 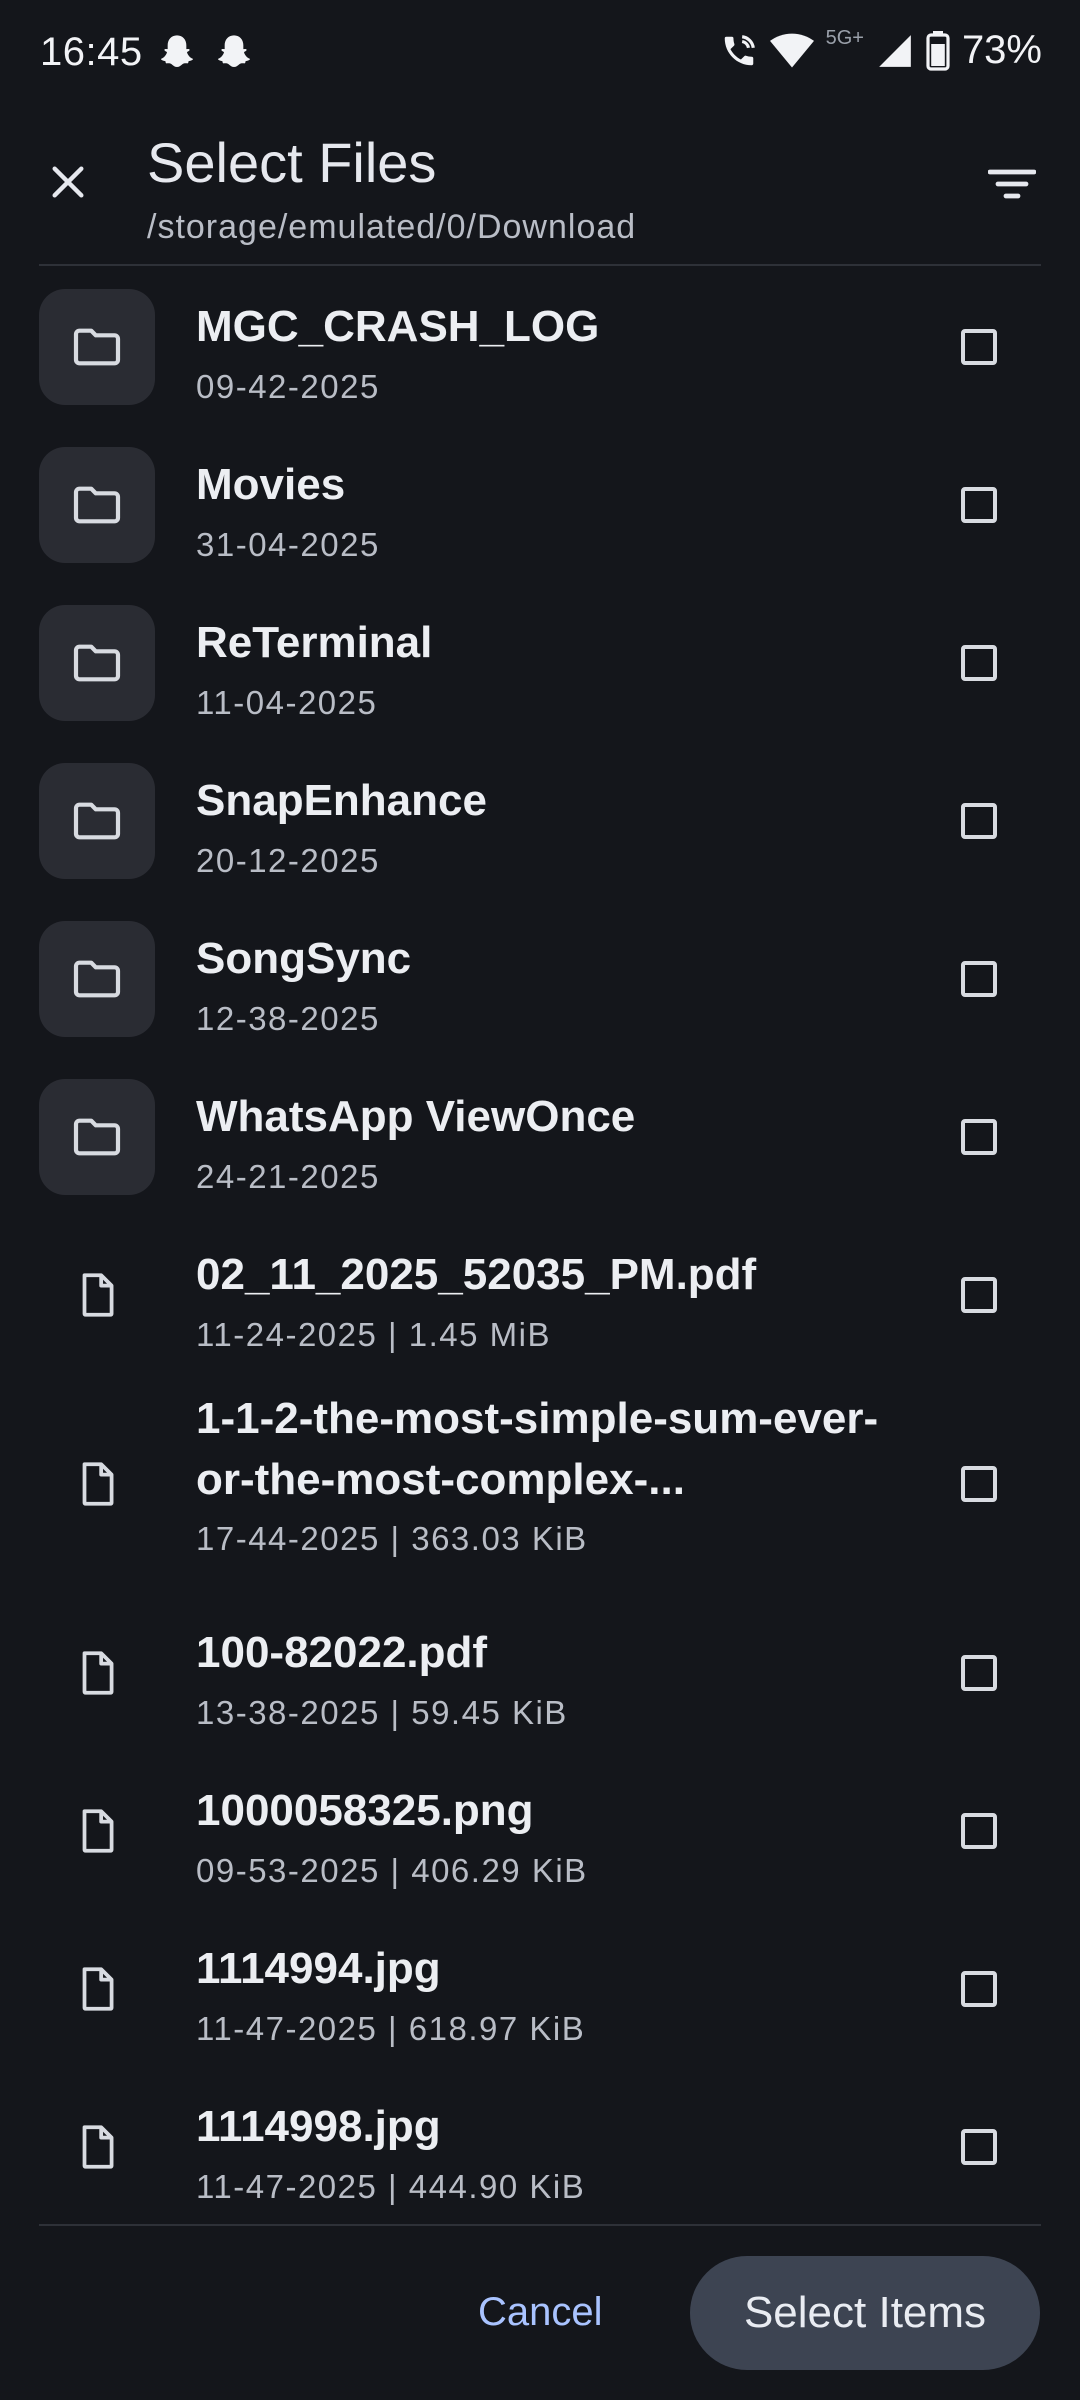 What do you see at coordinates (540, 2225) in the screenshot?
I see `footer-divider` at bounding box center [540, 2225].